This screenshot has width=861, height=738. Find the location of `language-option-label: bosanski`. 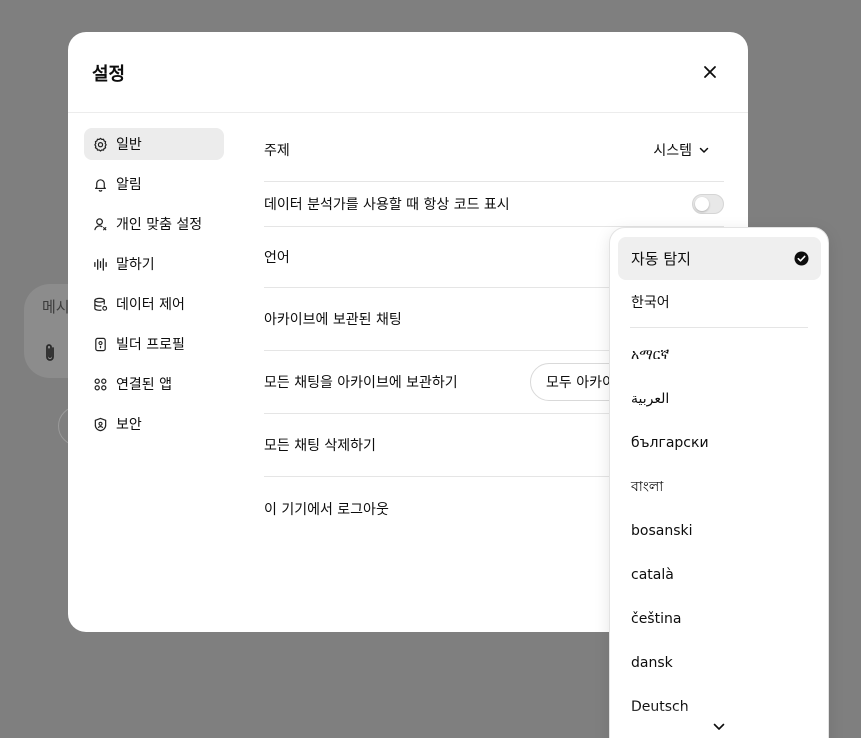

language-option-label: bosanski is located at coordinates (662, 530).